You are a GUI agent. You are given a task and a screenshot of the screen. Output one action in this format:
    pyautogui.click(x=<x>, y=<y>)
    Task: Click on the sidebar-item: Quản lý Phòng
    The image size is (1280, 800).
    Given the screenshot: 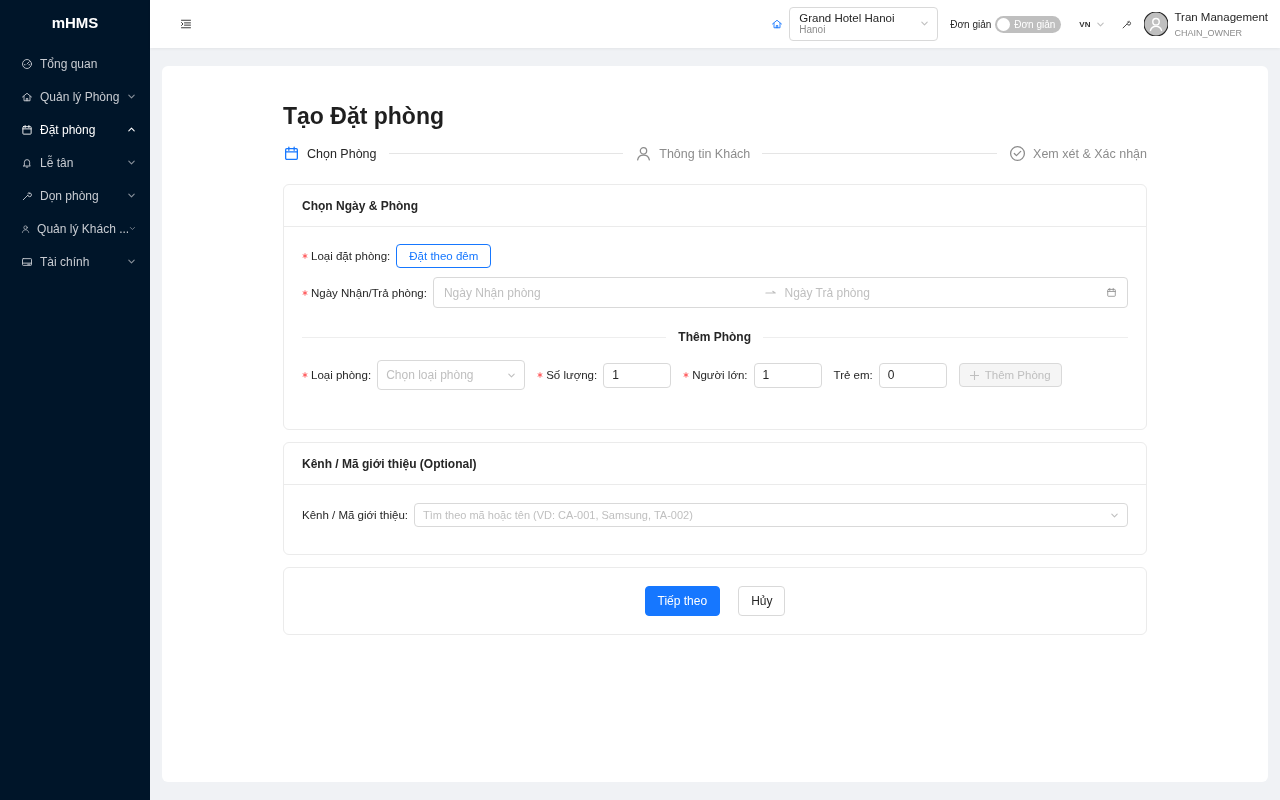 What is the action you would take?
    pyautogui.click(x=75, y=96)
    